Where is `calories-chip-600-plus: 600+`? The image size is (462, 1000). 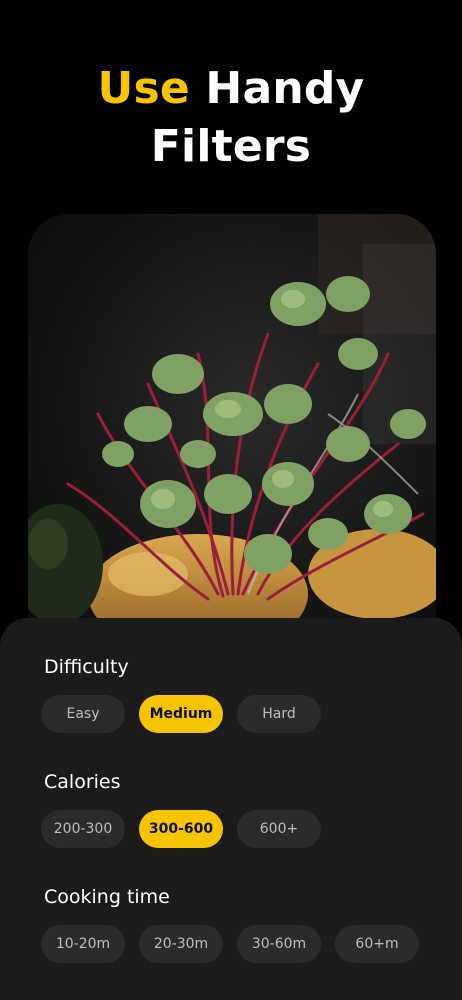
calories-chip-600-plus: 600+ is located at coordinates (279, 829).